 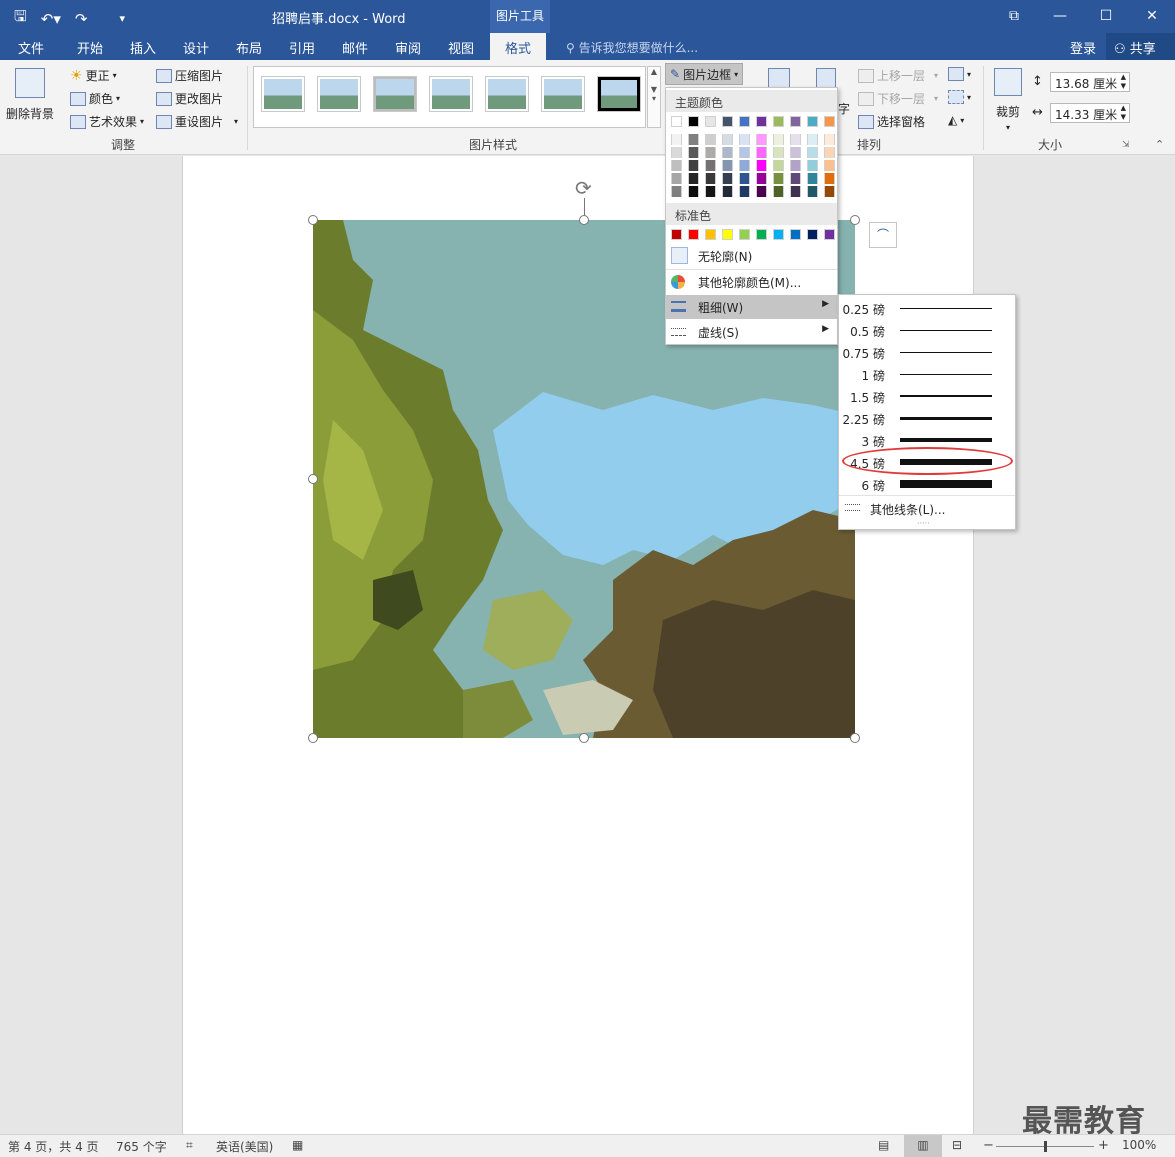 What do you see at coordinates (927, 330) in the screenshot?
I see `weight-option: 0.5 磅` at bounding box center [927, 330].